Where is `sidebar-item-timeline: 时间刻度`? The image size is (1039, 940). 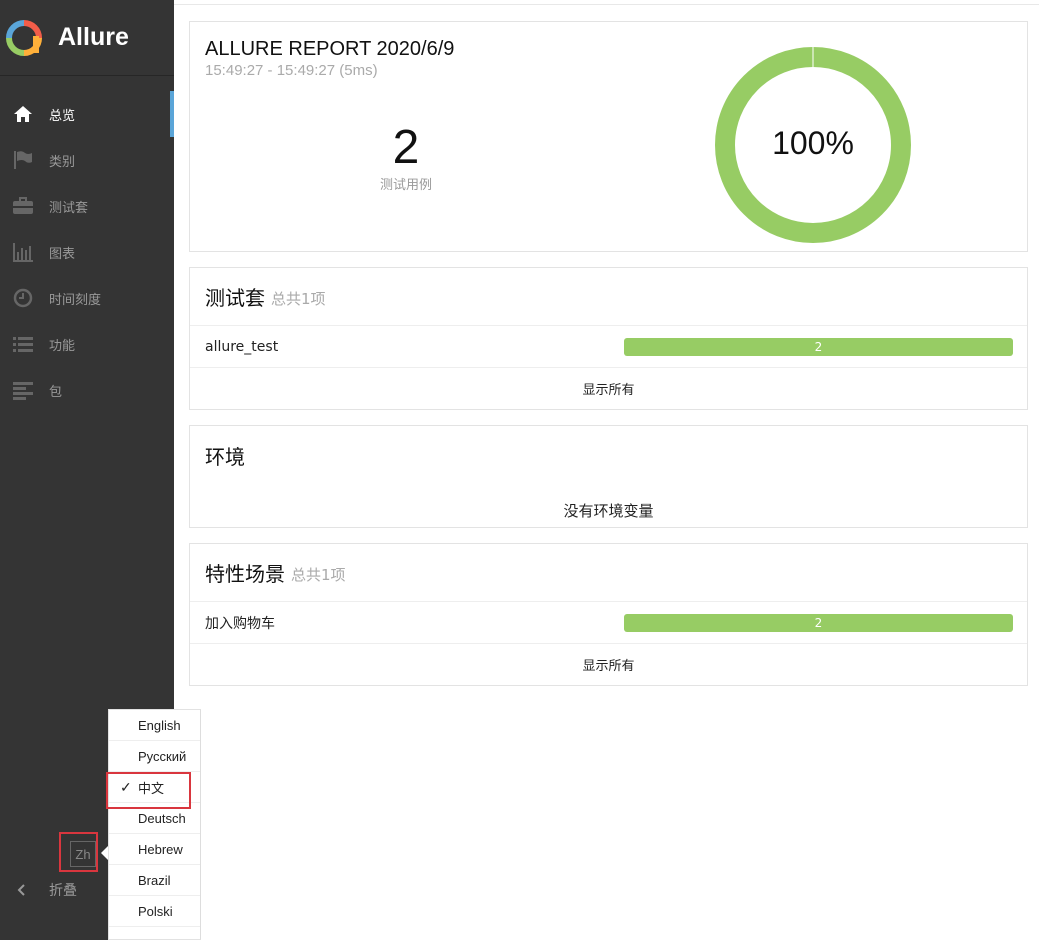 sidebar-item-timeline: 时间刻度 is located at coordinates (87, 298).